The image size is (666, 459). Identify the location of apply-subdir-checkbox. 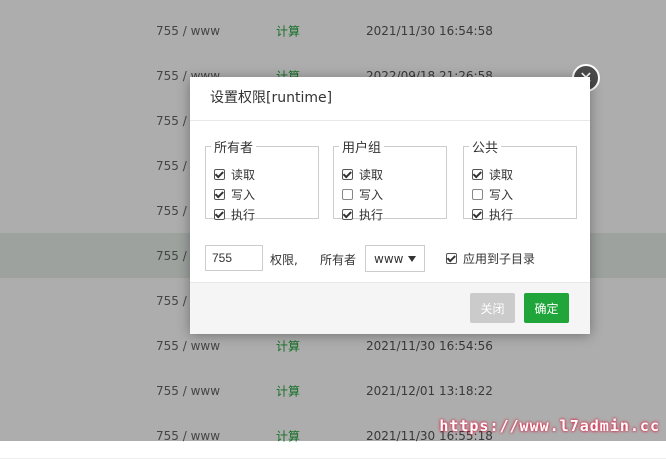
(451, 258).